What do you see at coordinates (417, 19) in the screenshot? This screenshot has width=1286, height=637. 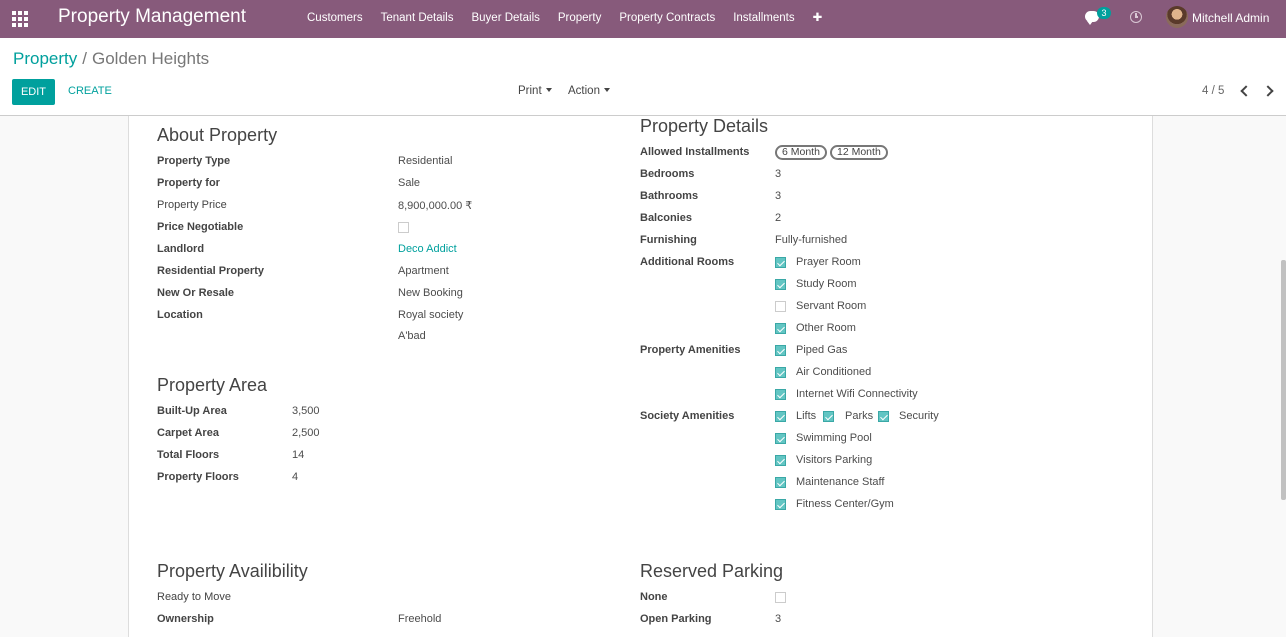 I see `menu-item-tenant-details: Tenant Details` at bounding box center [417, 19].